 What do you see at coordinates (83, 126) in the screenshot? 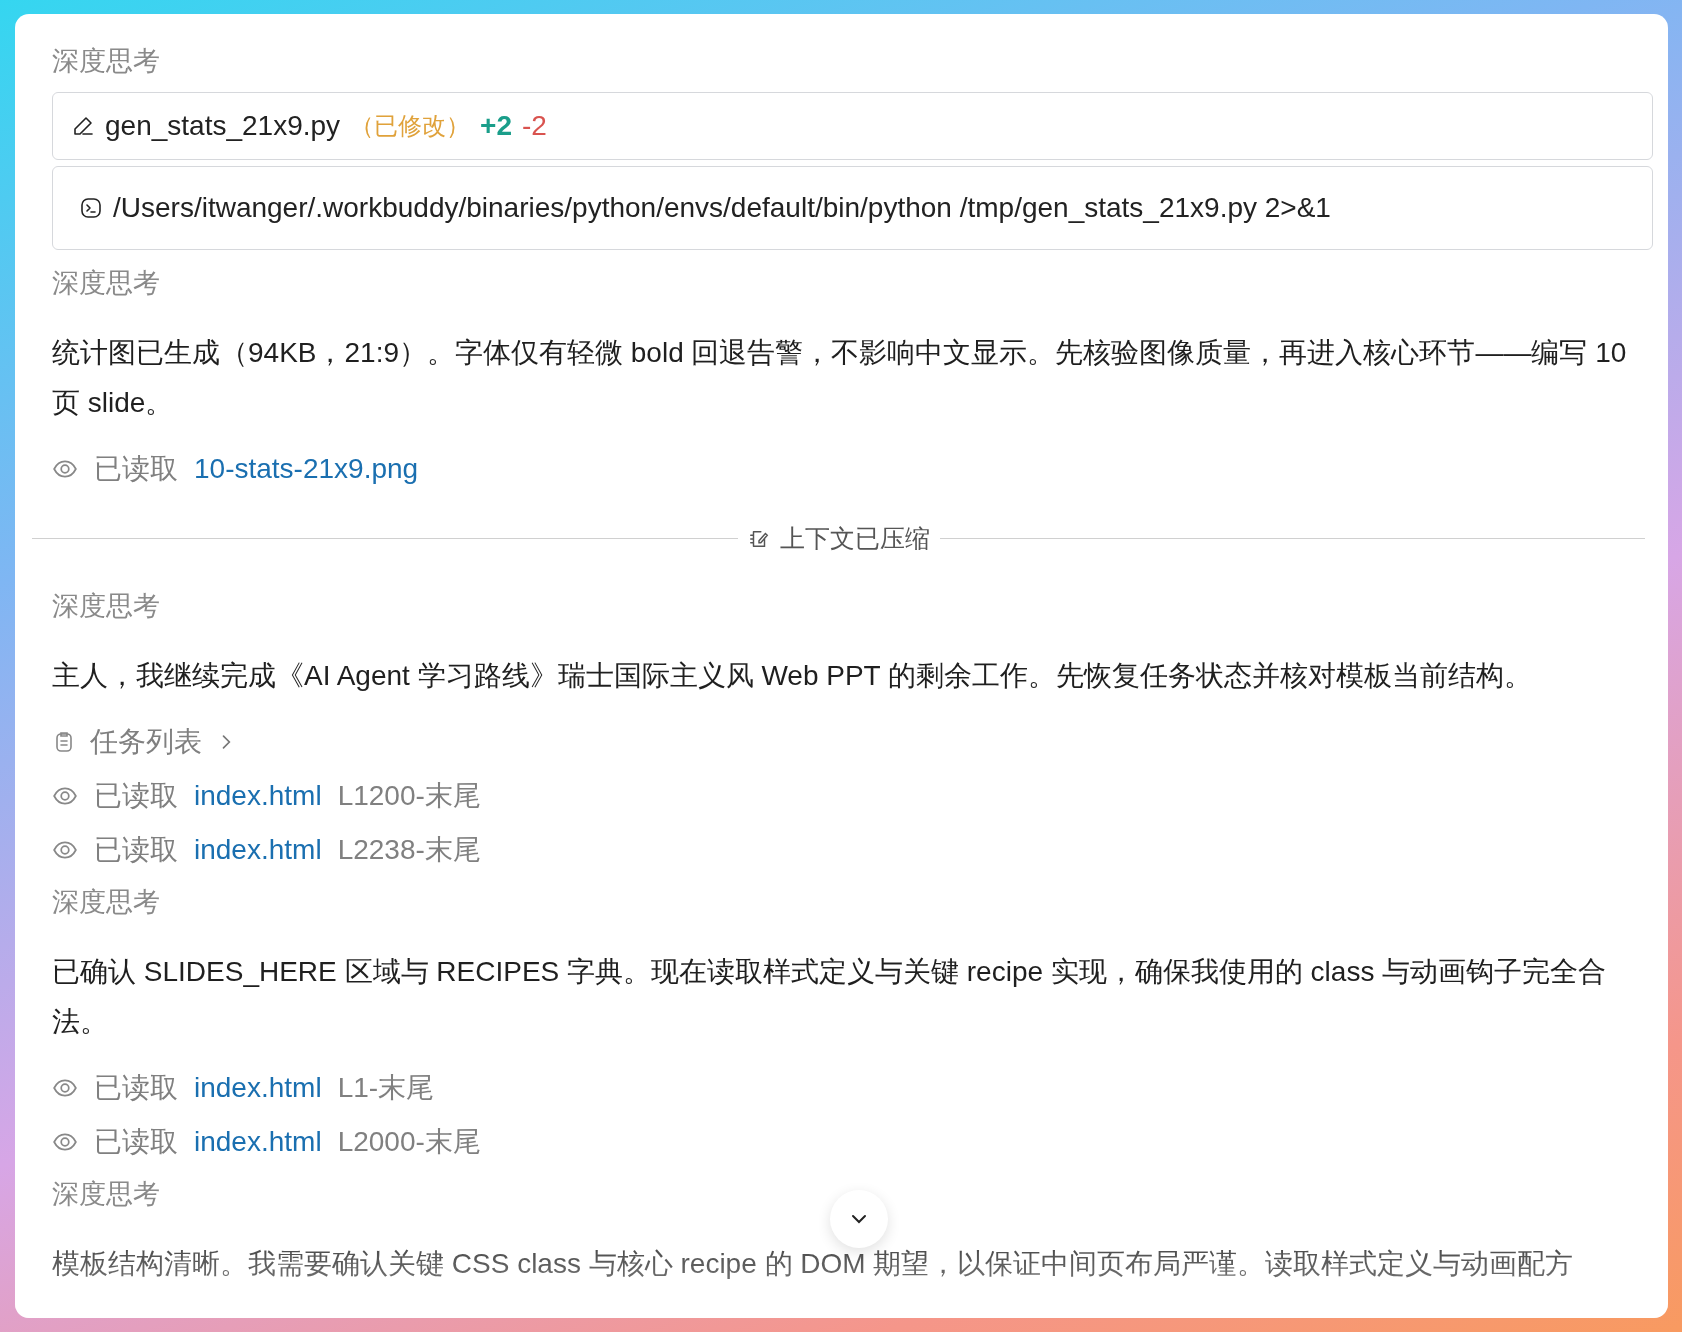
I see `pencil-icon` at bounding box center [83, 126].